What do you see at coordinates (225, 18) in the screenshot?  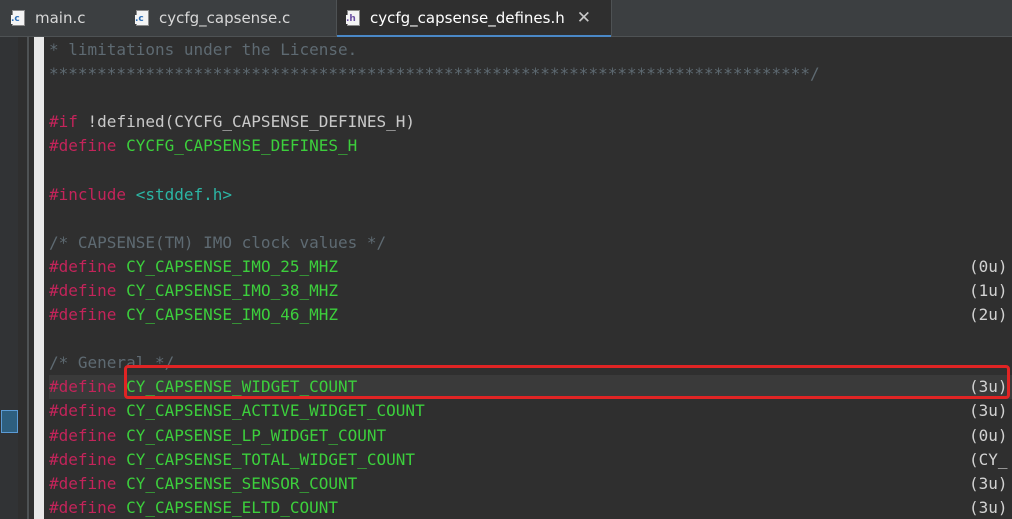 I see `tab-label: cycfg_capsense.c` at bounding box center [225, 18].